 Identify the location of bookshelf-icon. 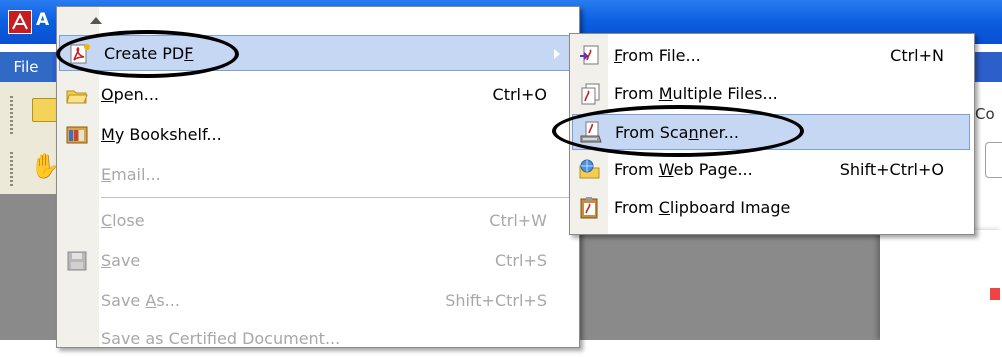
(77, 135).